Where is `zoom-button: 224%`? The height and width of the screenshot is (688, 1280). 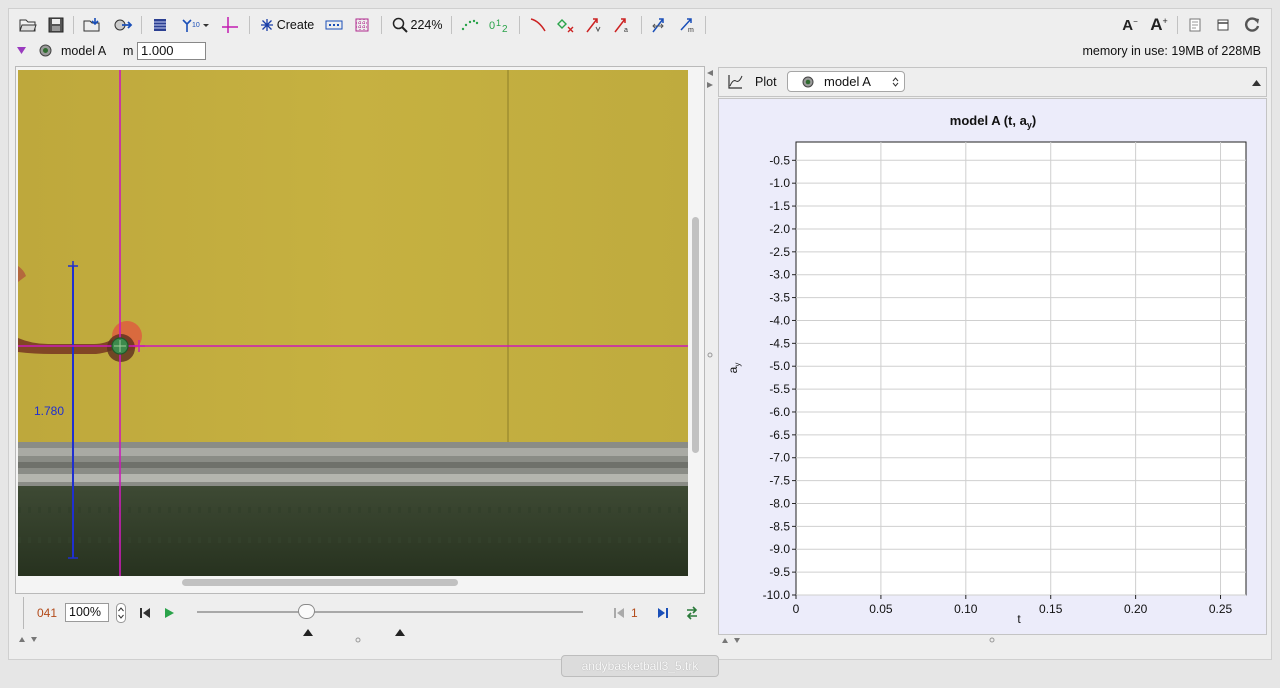 zoom-button: 224% is located at coordinates (417, 25).